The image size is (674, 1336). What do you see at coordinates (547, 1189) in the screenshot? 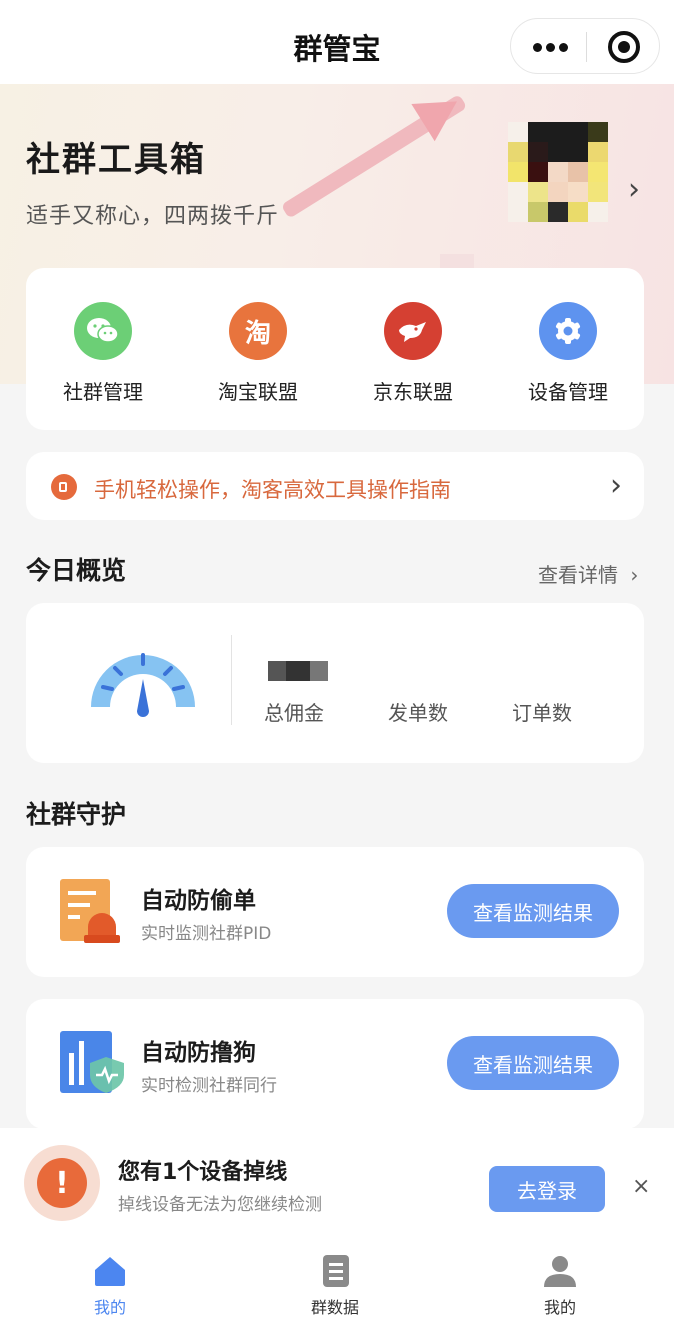
I see `go-login-button: 去登录` at bounding box center [547, 1189].